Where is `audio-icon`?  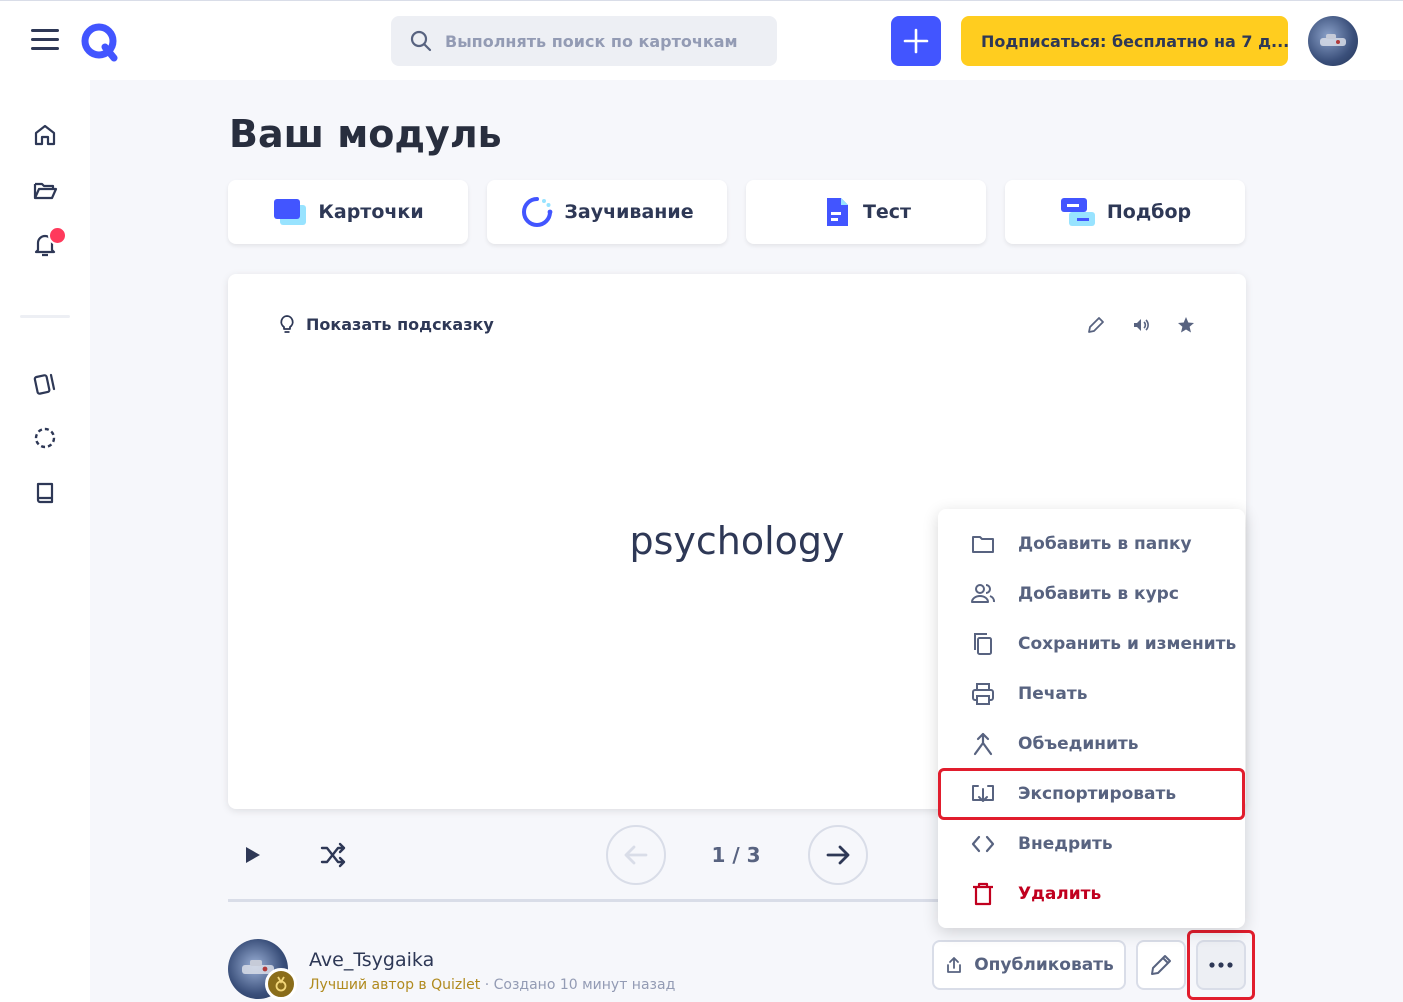
audio-icon is located at coordinates (1141, 325).